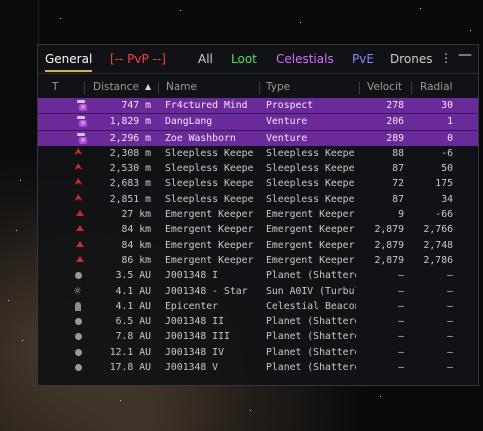  I want to click on table-row: 4.1 AU Epicenter Celestial Beacon – –, so click(258, 306).